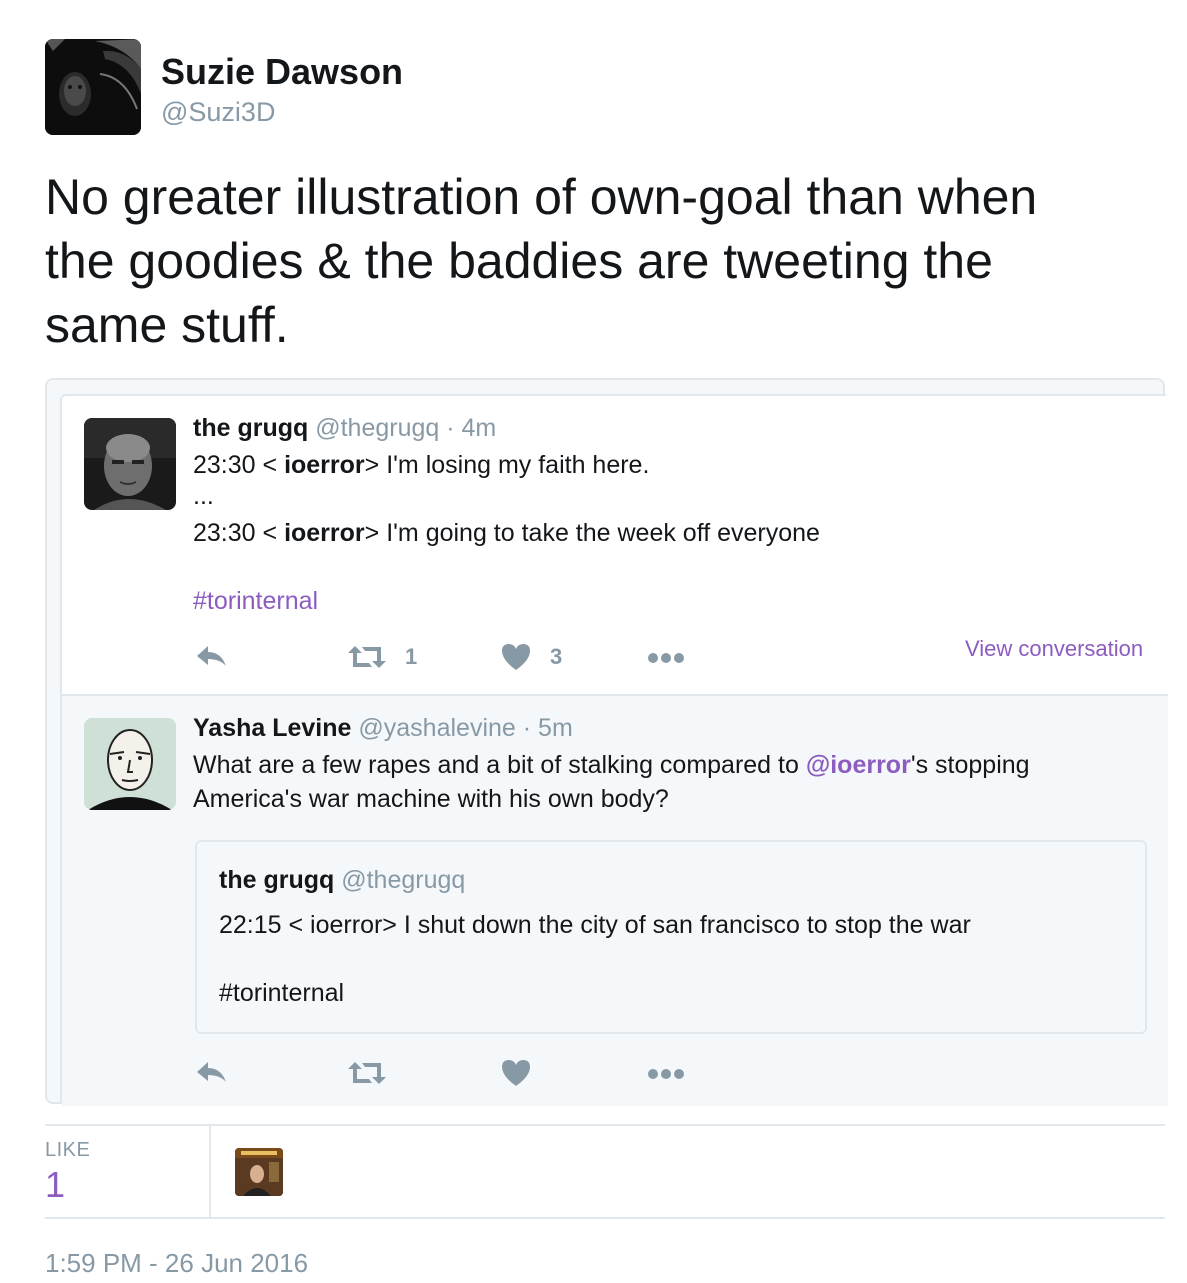 This screenshot has width=1187, height=1283. I want to click on like-label: LIKE, so click(67, 1150).